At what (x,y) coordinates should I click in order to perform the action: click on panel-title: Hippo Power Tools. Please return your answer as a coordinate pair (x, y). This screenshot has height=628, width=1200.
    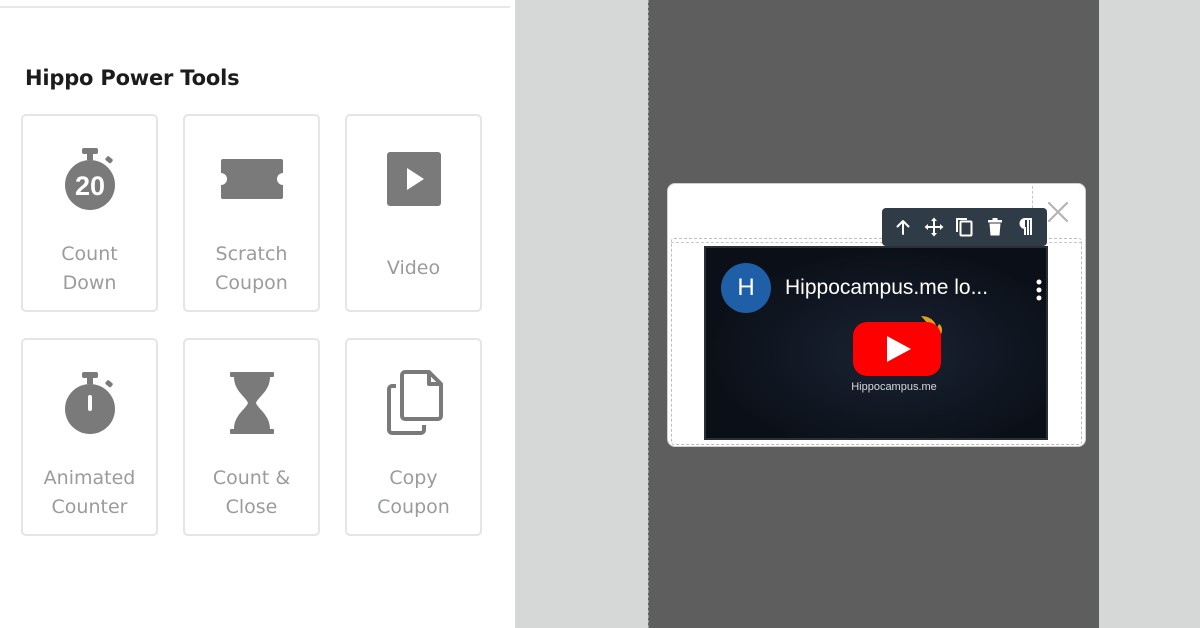
    Looking at the image, I should click on (132, 78).